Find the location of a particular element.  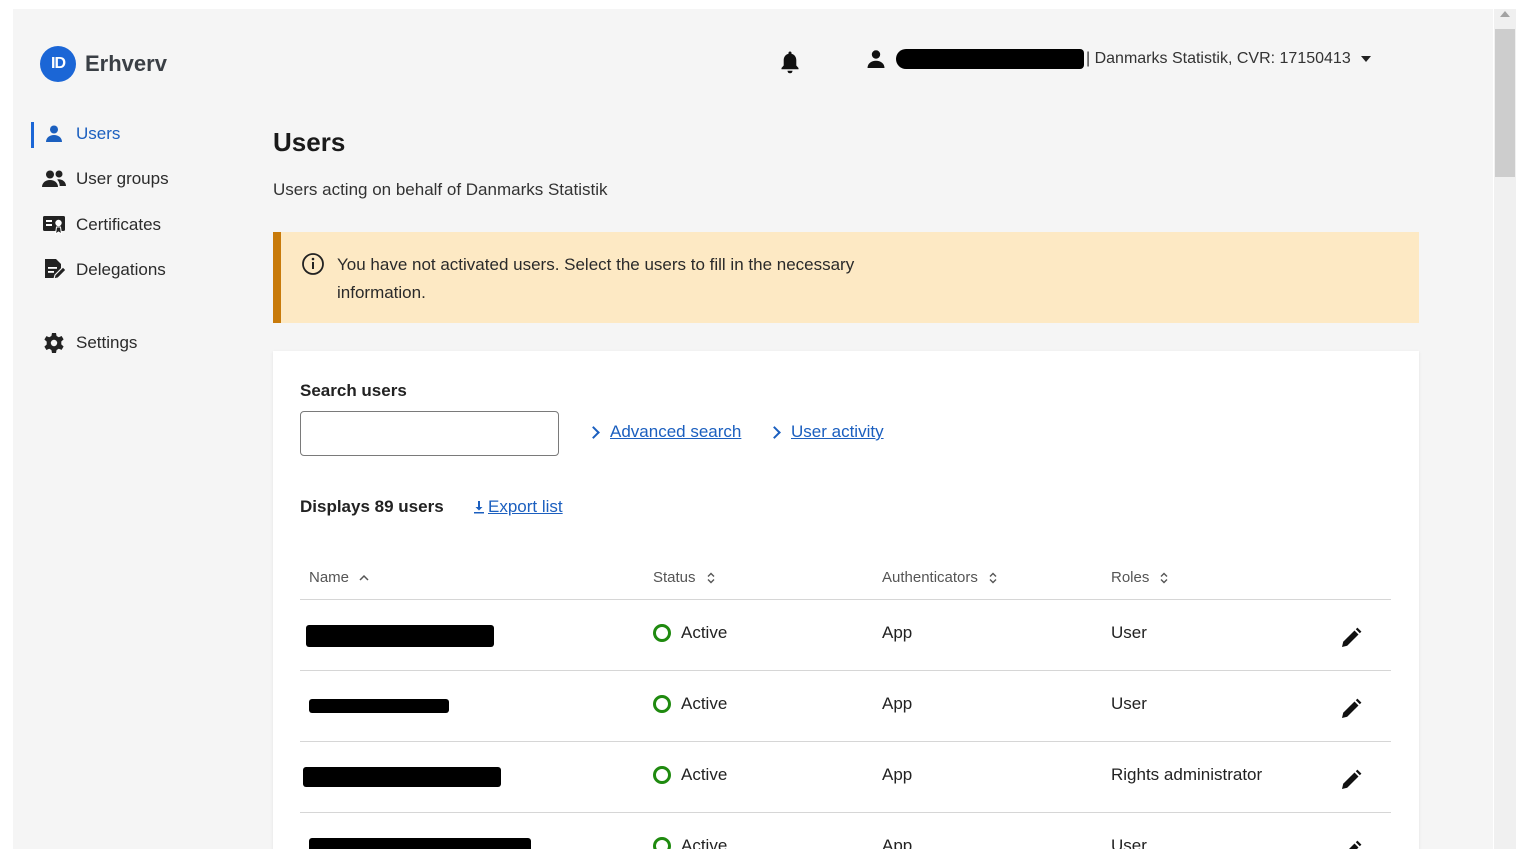

user-activity-link: User activity is located at coordinates (826, 432).